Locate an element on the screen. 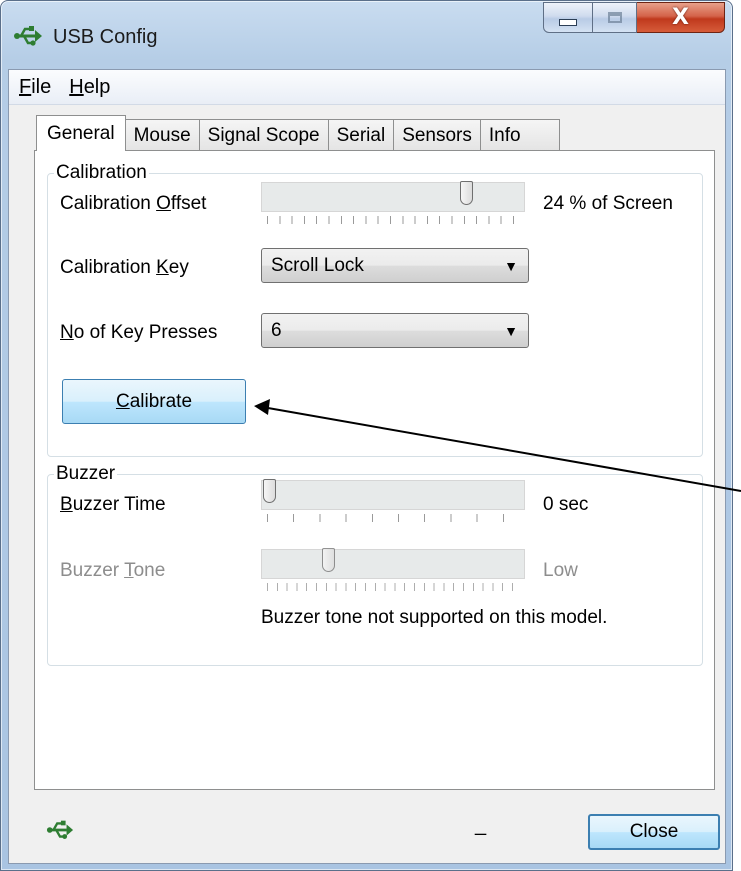  maximize-icon is located at coordinates (614, 17).